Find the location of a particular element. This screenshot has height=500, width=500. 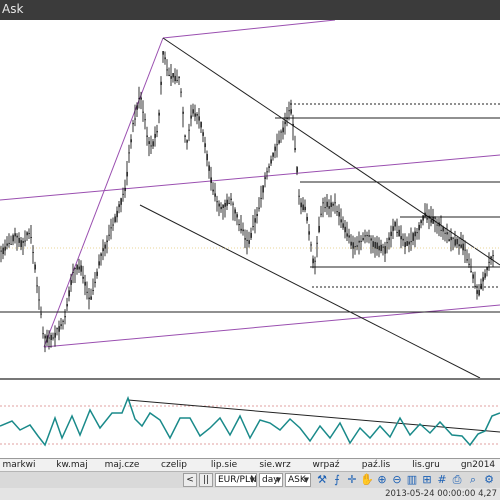

price-type-select: ASK ▼ is located at coordinates (298, 480).